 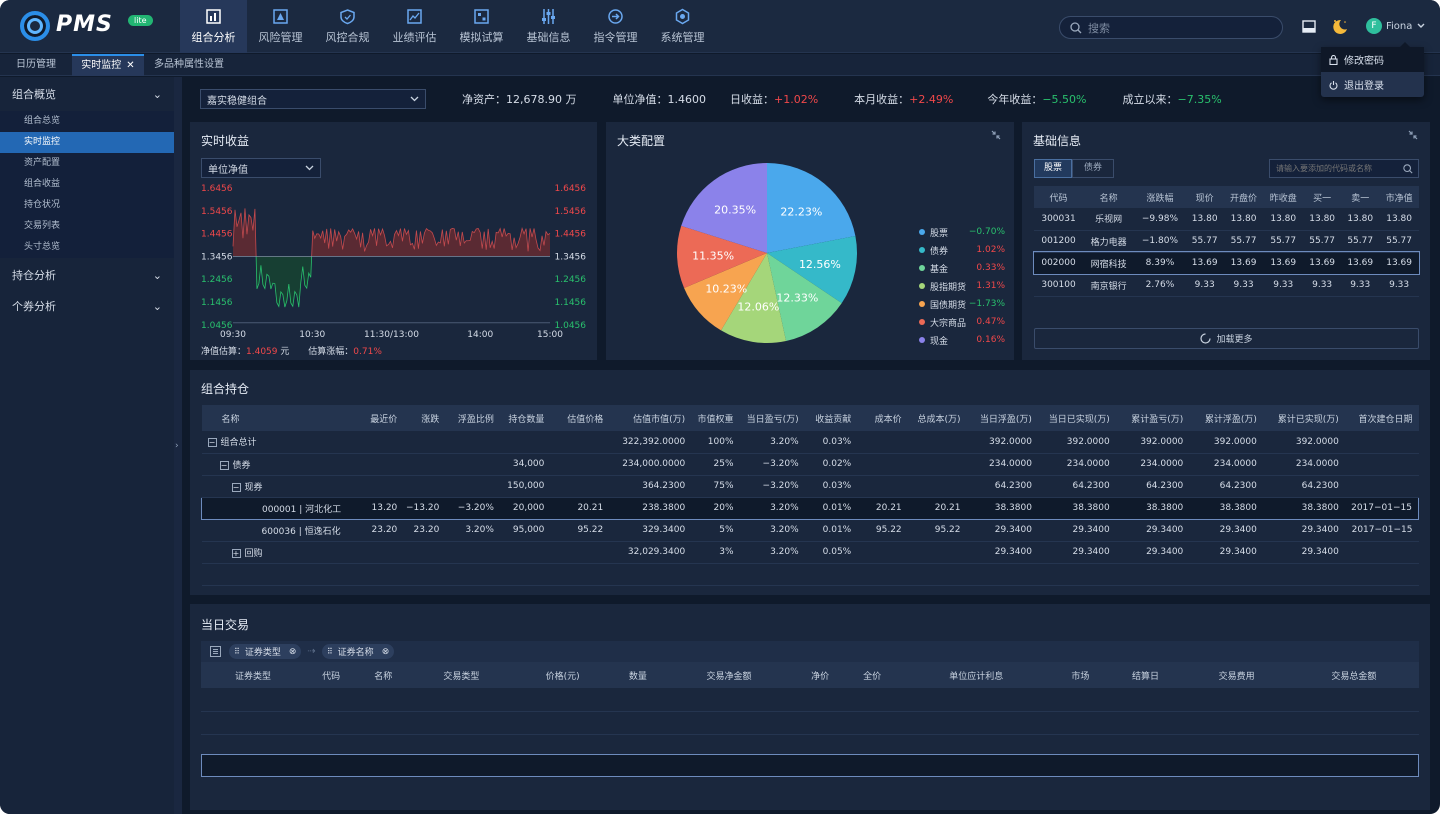 I want to click on sidebar-item-1: 实时监控, so click(x=87, y=142).